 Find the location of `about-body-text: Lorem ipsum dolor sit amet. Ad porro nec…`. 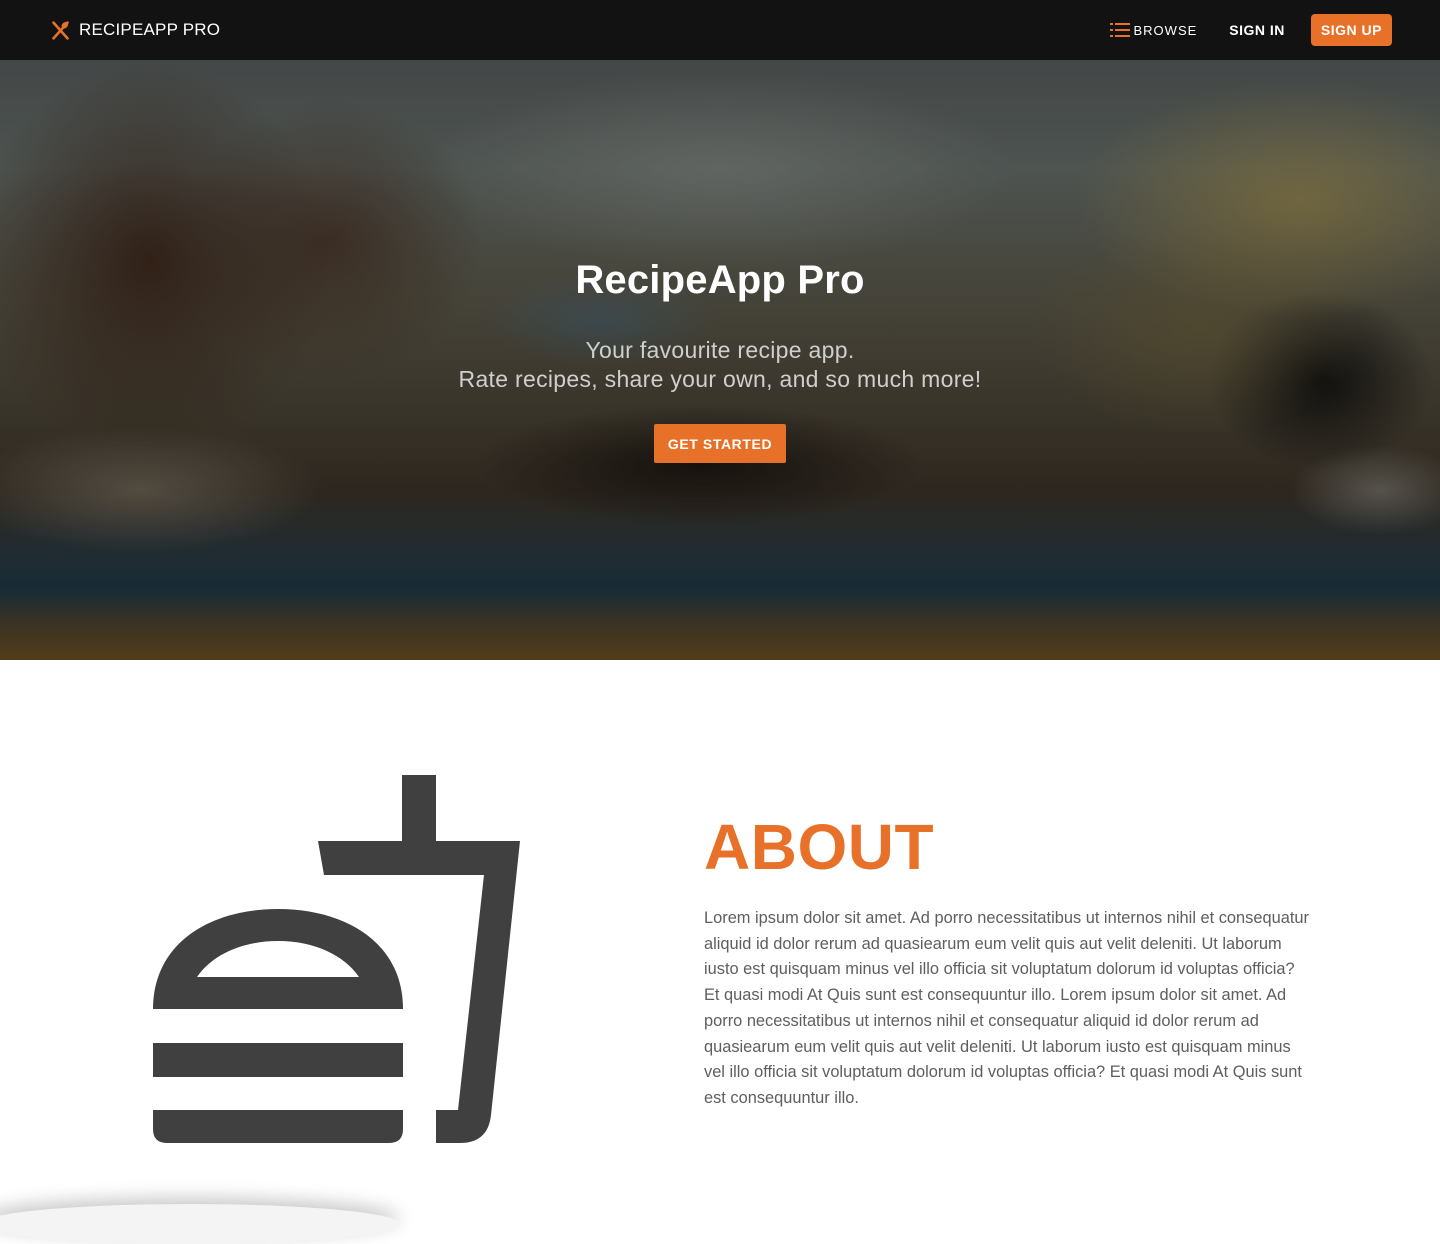

about-body-text: Lorem ipsum dolor sit amet. Ad porro nec… is located at coordinates (1006, 1008).